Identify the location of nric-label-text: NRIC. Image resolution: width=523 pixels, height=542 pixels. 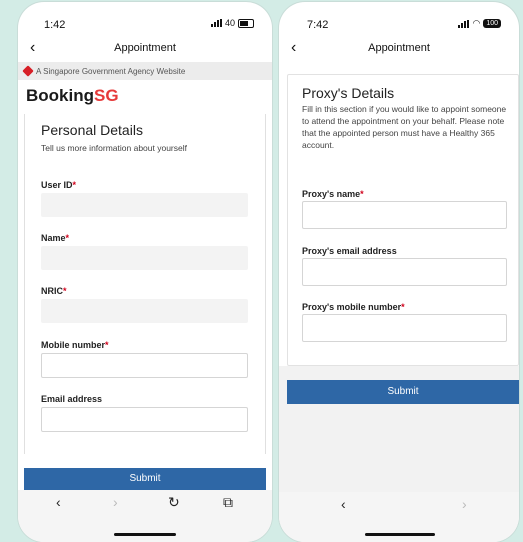
(52, 291).